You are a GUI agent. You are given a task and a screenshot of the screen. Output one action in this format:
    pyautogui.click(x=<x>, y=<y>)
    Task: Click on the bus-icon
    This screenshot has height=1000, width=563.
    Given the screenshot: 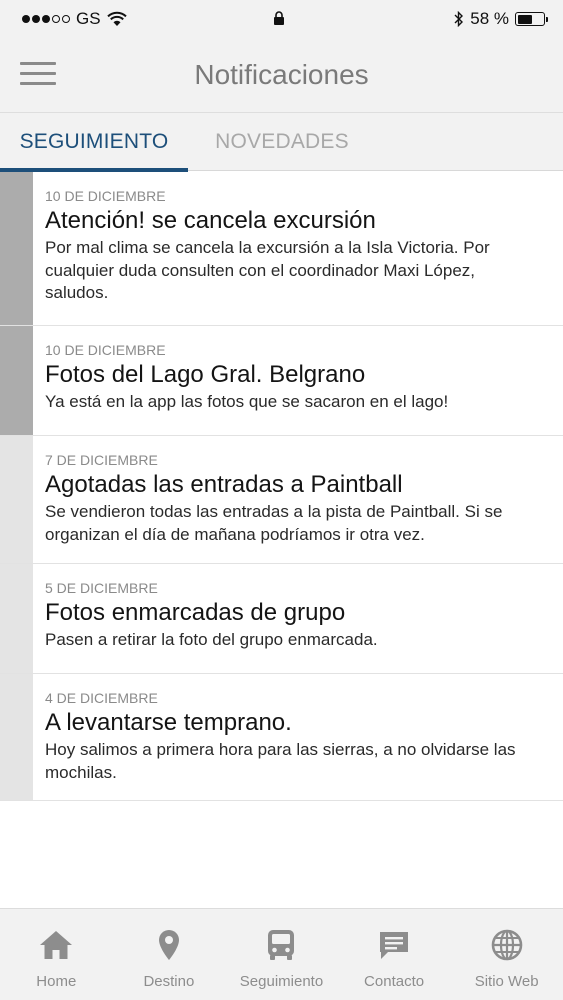 What is the action you would take?
    pyautogui.click(x=281, y=945)
    